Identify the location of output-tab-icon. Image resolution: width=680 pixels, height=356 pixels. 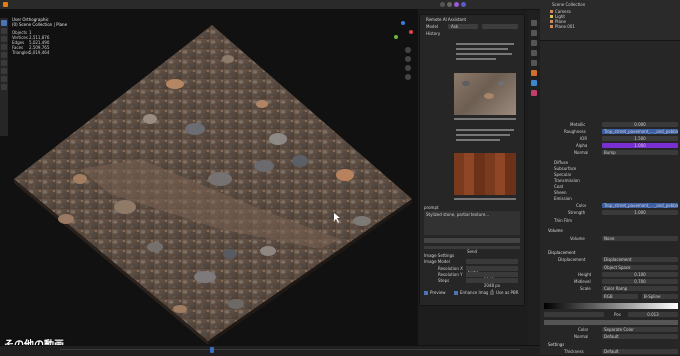
(534, 43).